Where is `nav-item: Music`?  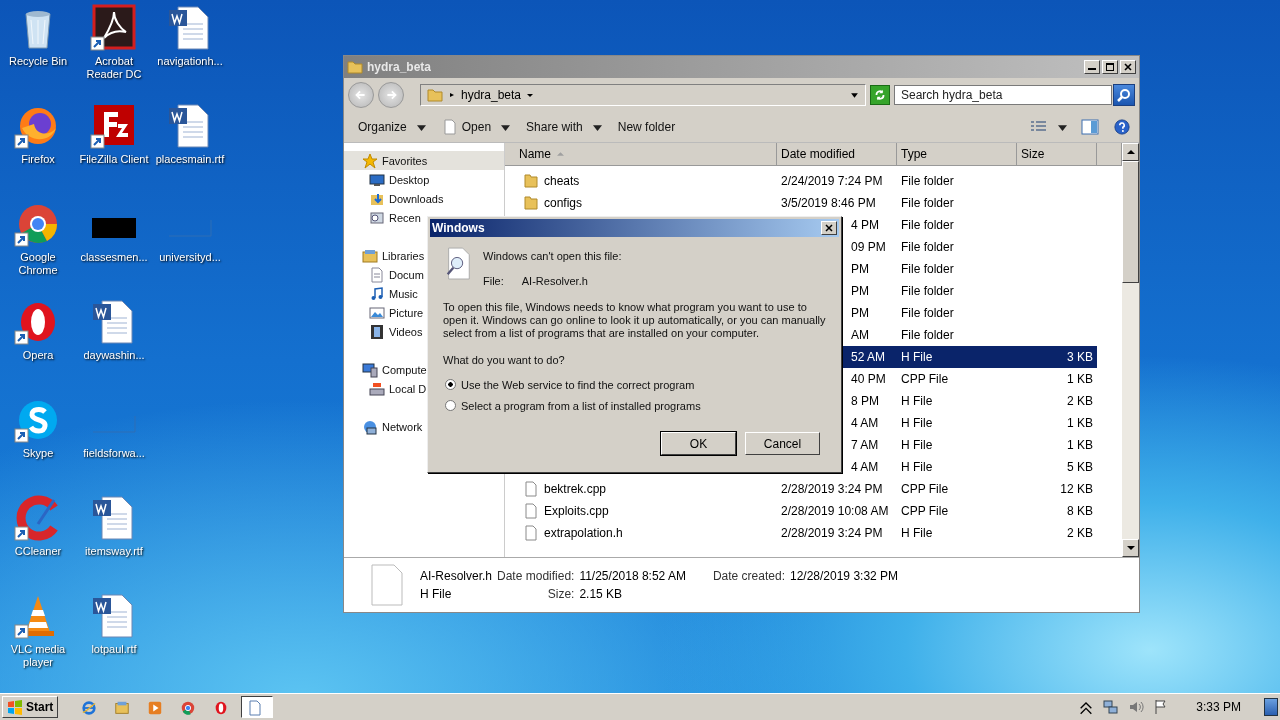 nav-item: Music is located at coordinates (424, 293).